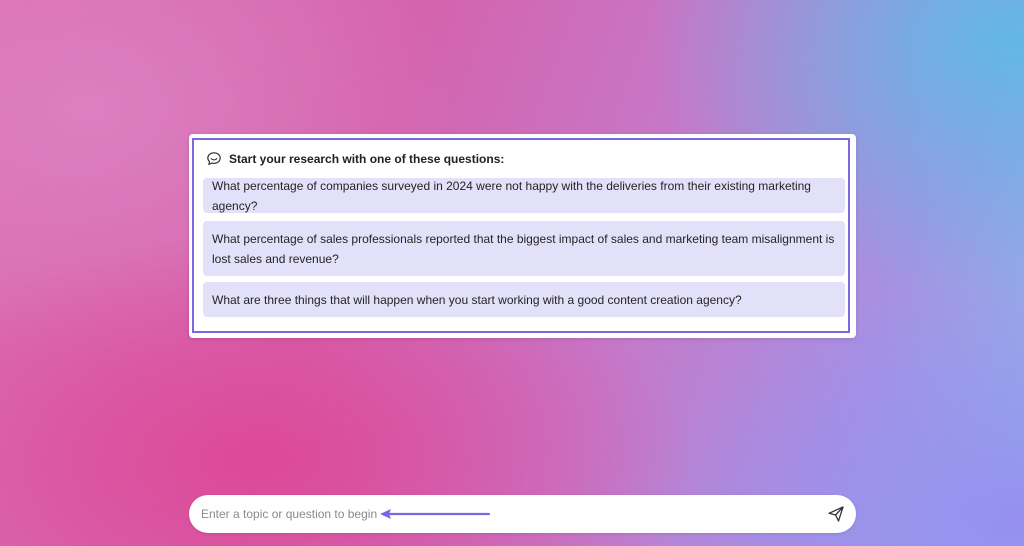 This screenshot has width=1024, height=546. I want to click on topic-input, so click(501, 514).